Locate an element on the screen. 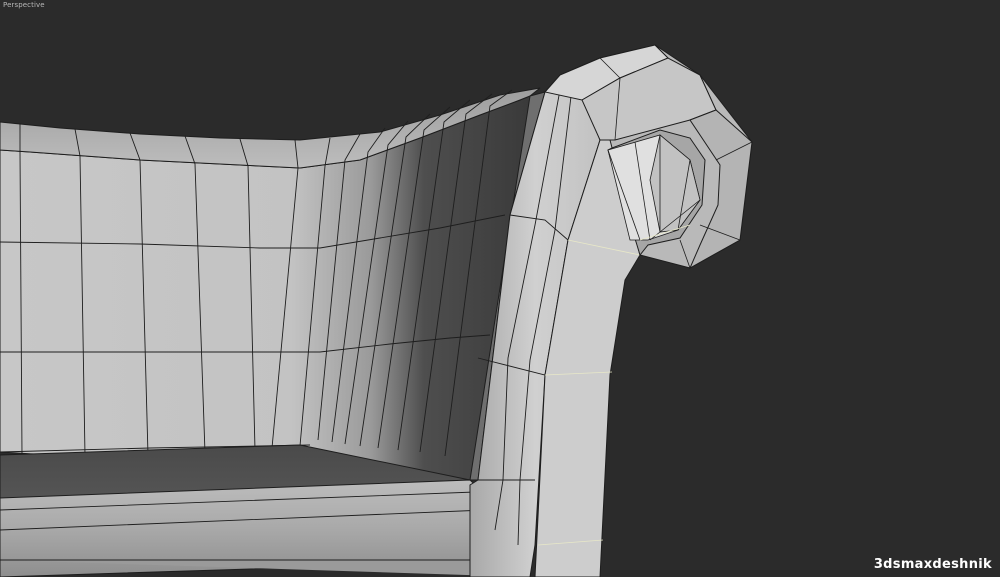 The width and height of the screenshot is (1000, 577). viewport-label: Perspective is located at coordinates (24, 5).